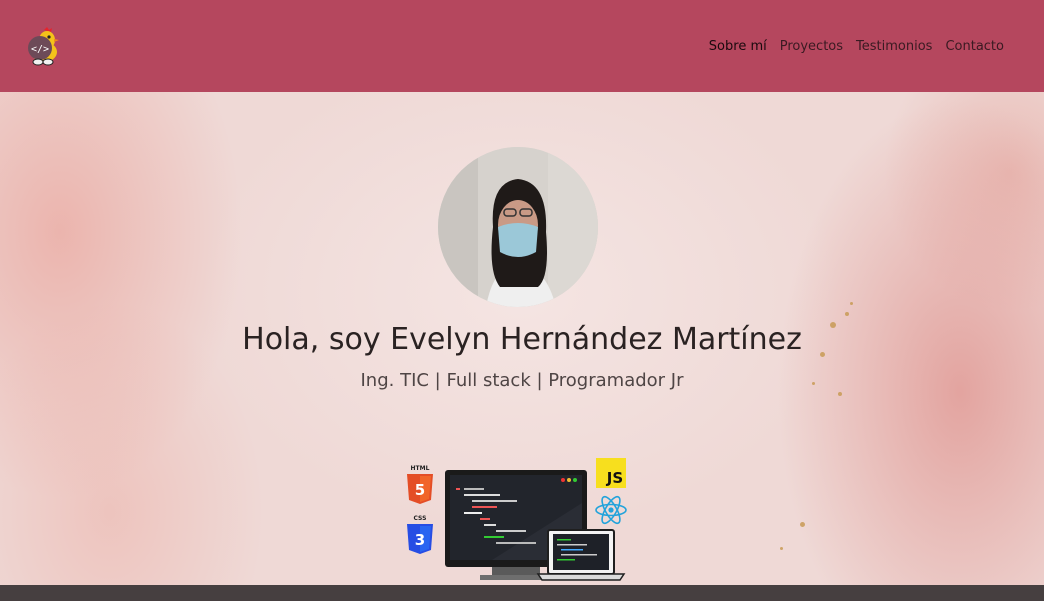 This screenshot has height=601, width=1044. What do you see at coordinates (738, 46) in the screenshot?
I see `nav-link-sobre-mi: Sobre mí` at bounding box center [738, 46].